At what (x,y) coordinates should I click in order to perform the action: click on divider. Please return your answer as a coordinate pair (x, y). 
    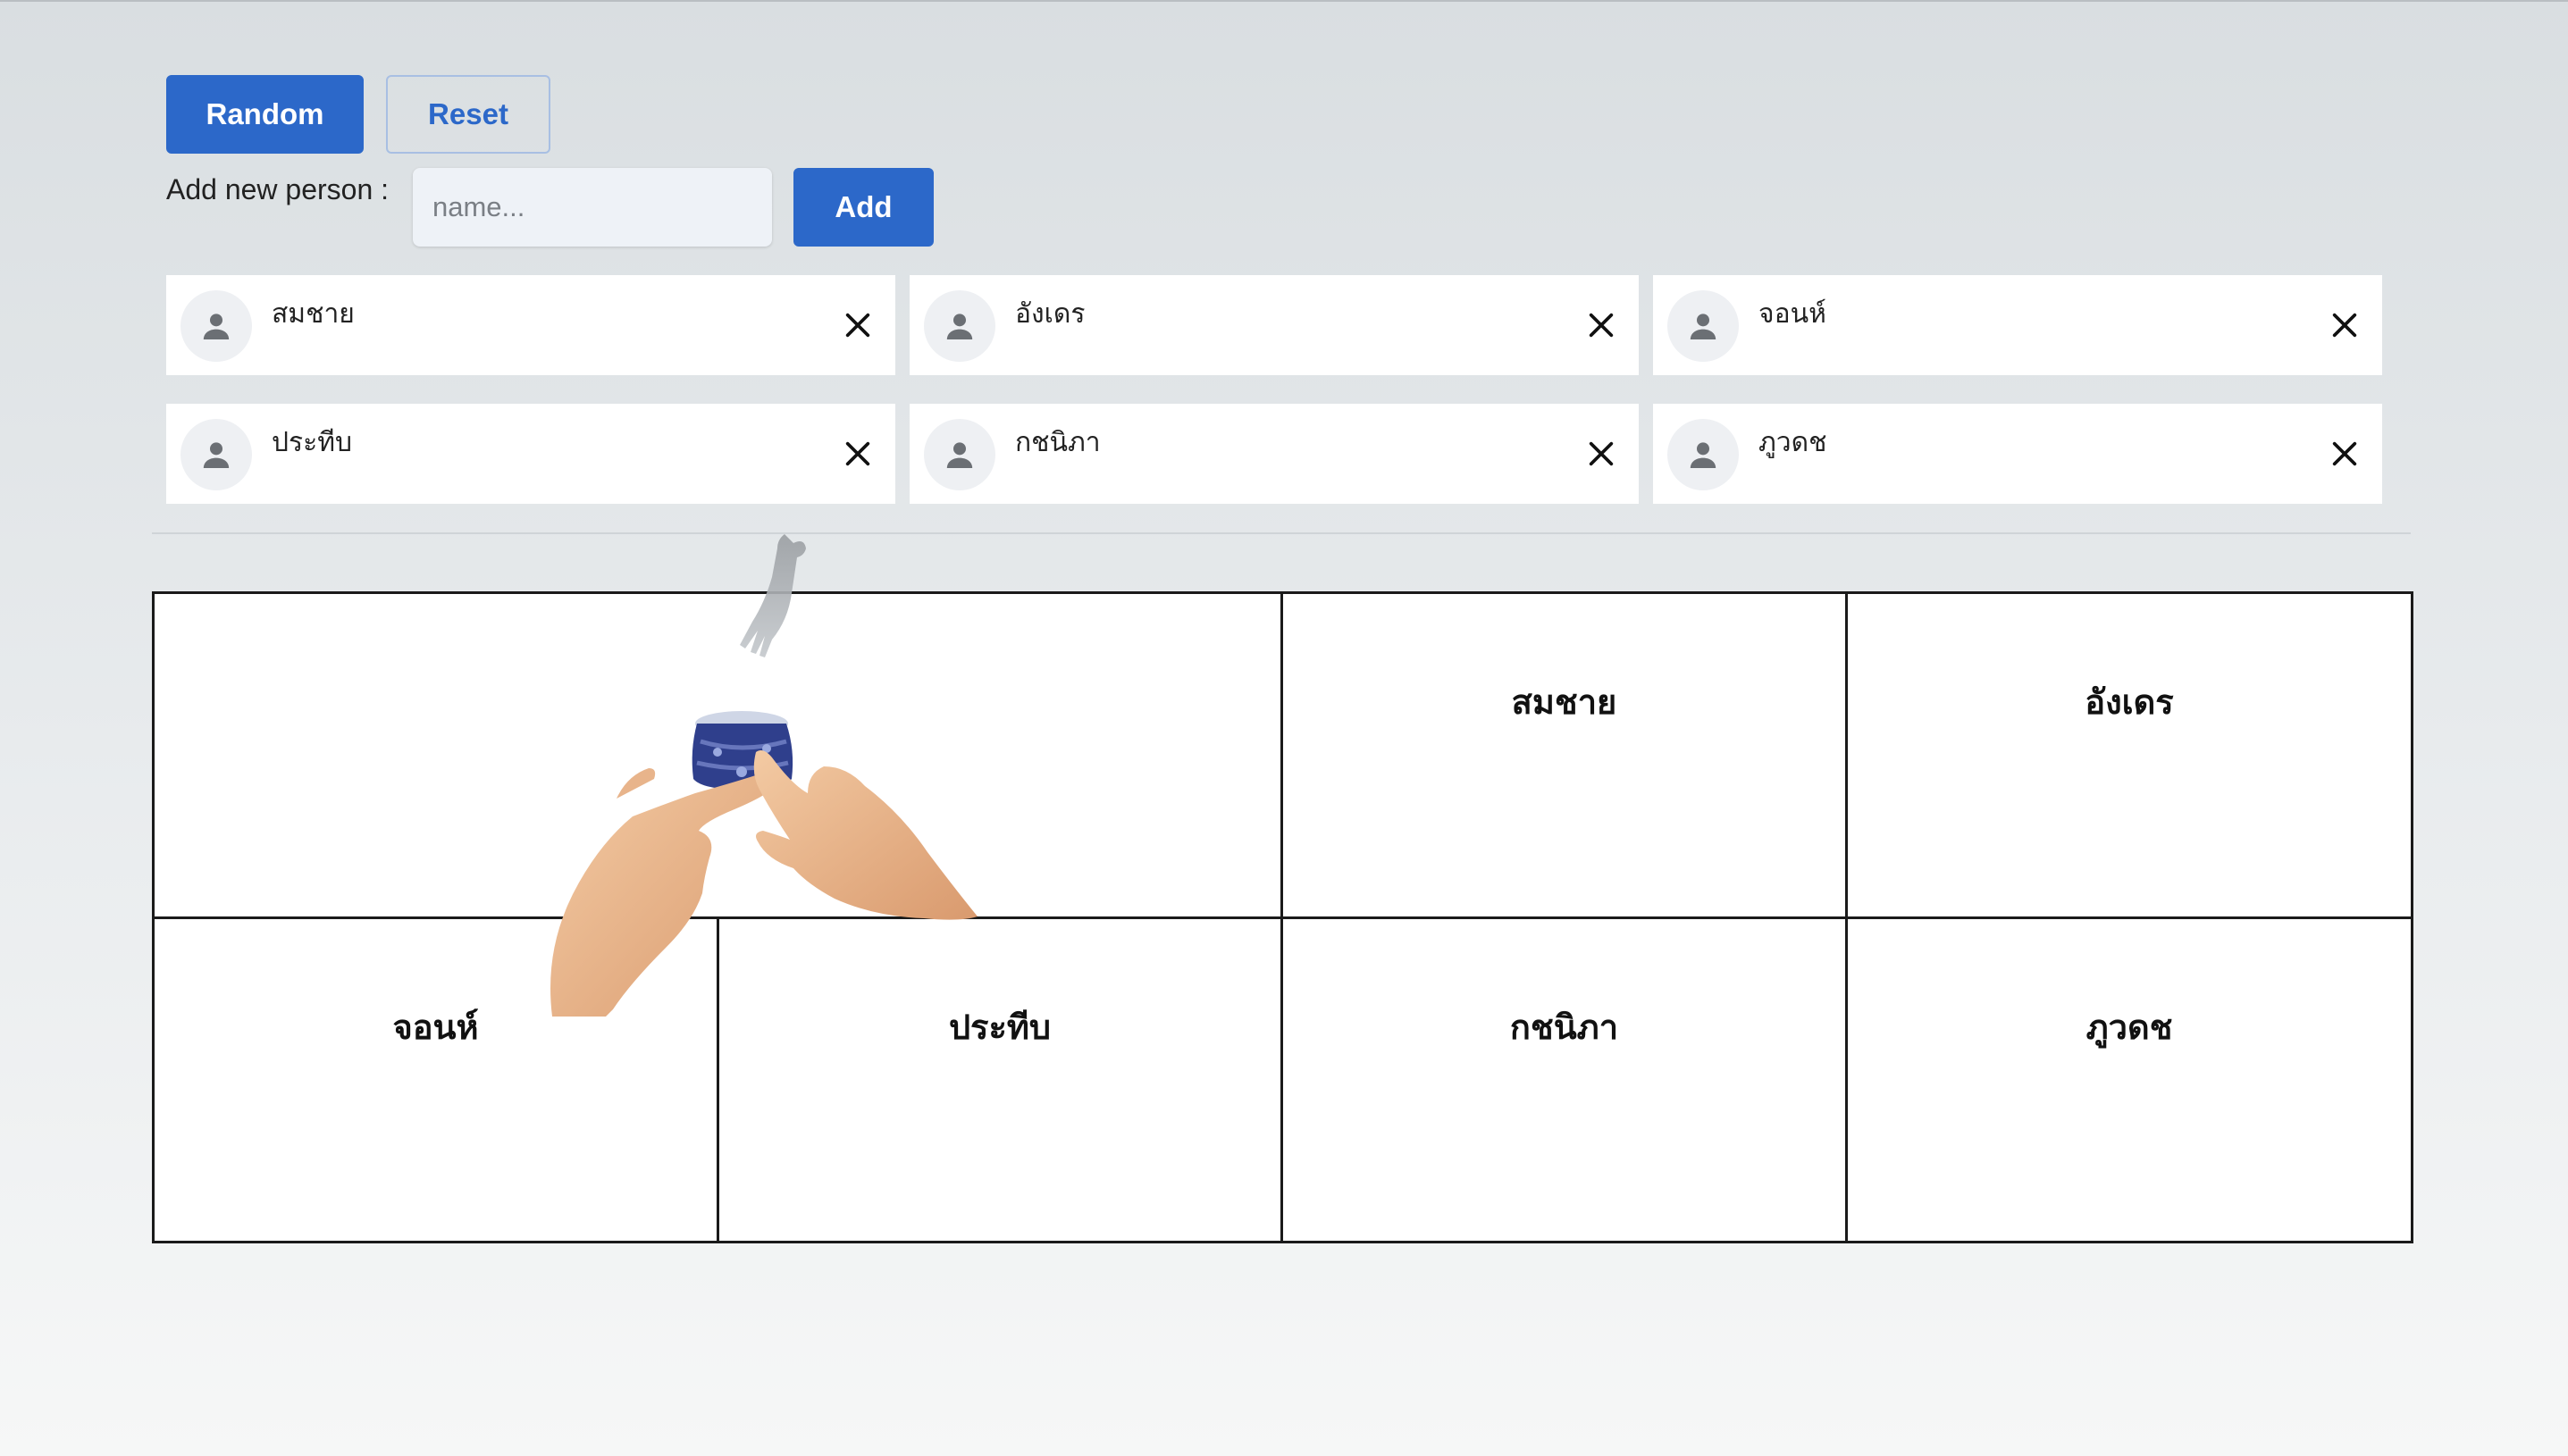
    Looking at the image, I should click on (1281, 533).